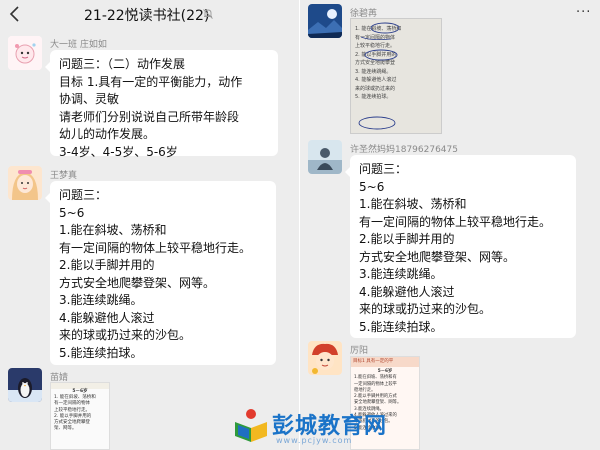 The width and height of the screenshot is (600, 450). What do you see at coordinates (337, 426) in the screenshot?
I see `site-watermark: 彭城教育网 www.pcjyw.com` at bounding box center [337, 426].